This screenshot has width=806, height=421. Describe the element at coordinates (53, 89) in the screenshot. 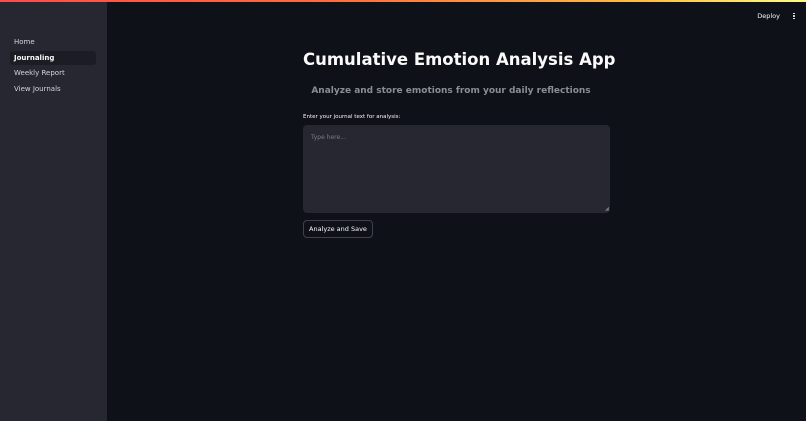

I see `sidebar-item-view-journals: View Journals` at that location.